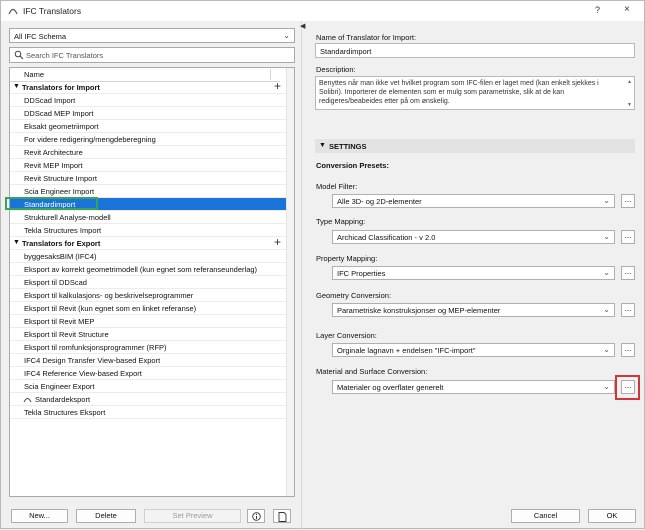 The image size is (645, 530). Describe the element at coordinates (152, 35) in the screenshot. I see `schema-select: All IFC Schema ⌄` at that location.